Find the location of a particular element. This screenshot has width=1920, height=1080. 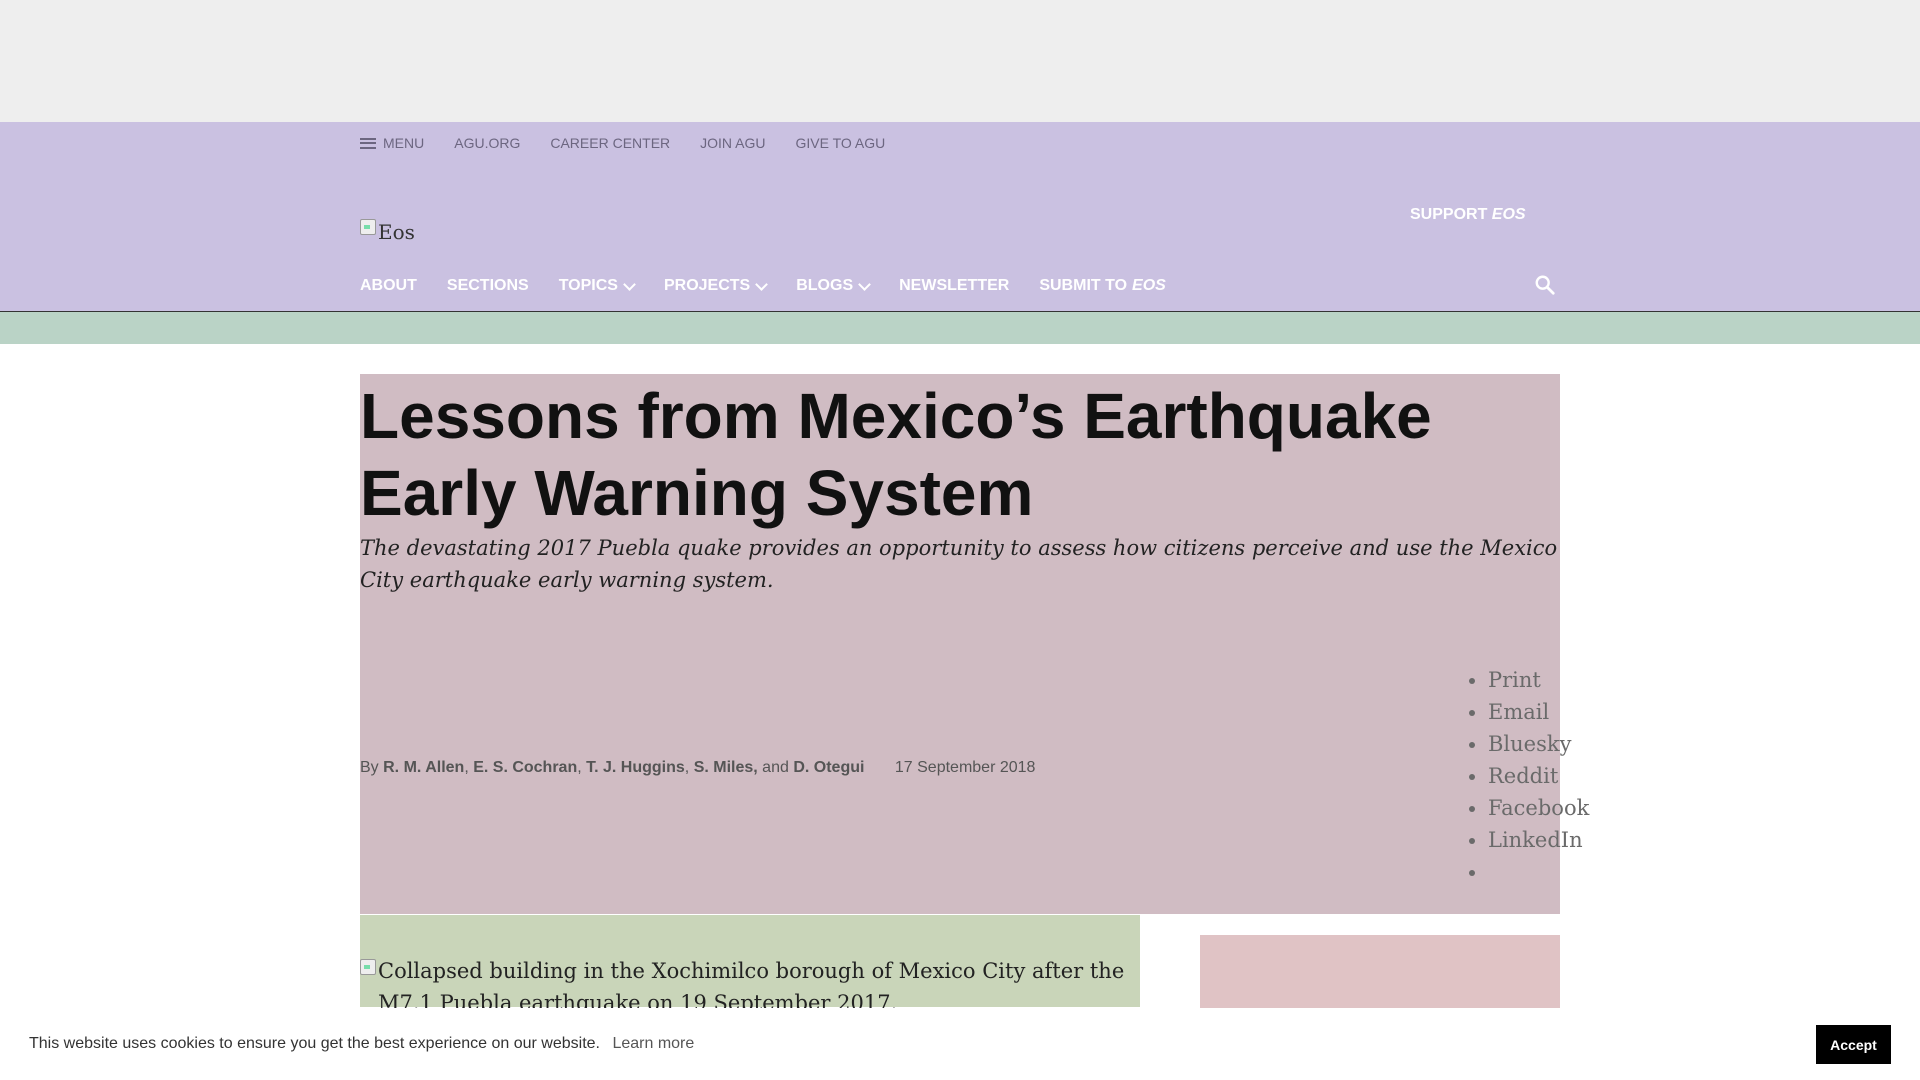

search-icon is located at coordinates (1545, 285).